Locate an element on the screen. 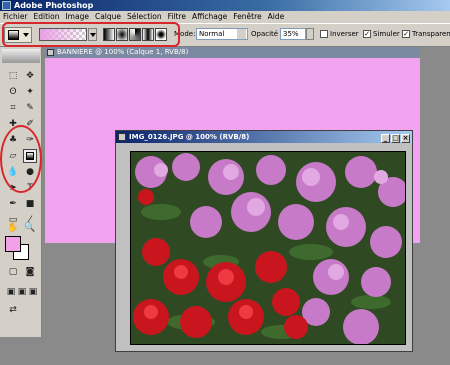  inverse-label: Inverser is located at coordinates (344, 34).